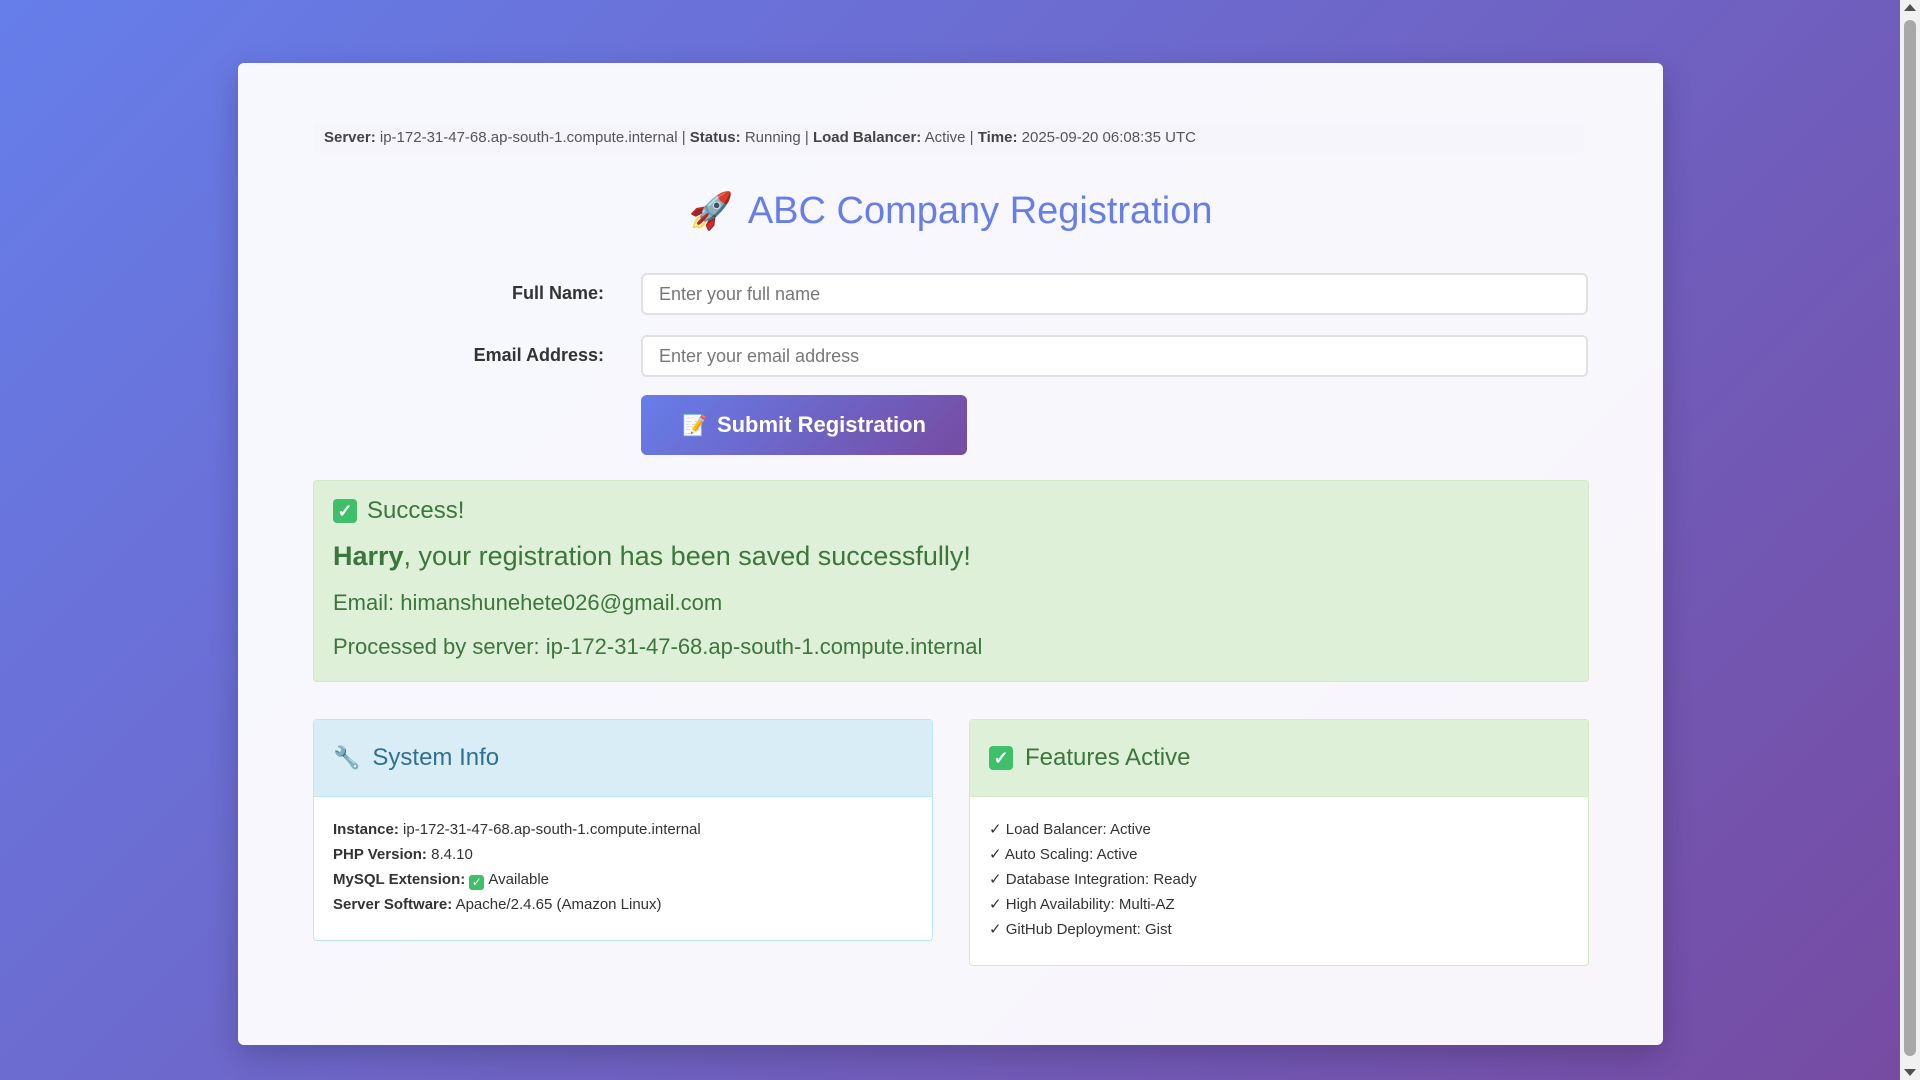 This screenshot has width=1920, height=1080. What do you see at coordinates (557, 293) in the screenshot?
I see `full-name-label: Full Name:` at bounding box center [557, 293].